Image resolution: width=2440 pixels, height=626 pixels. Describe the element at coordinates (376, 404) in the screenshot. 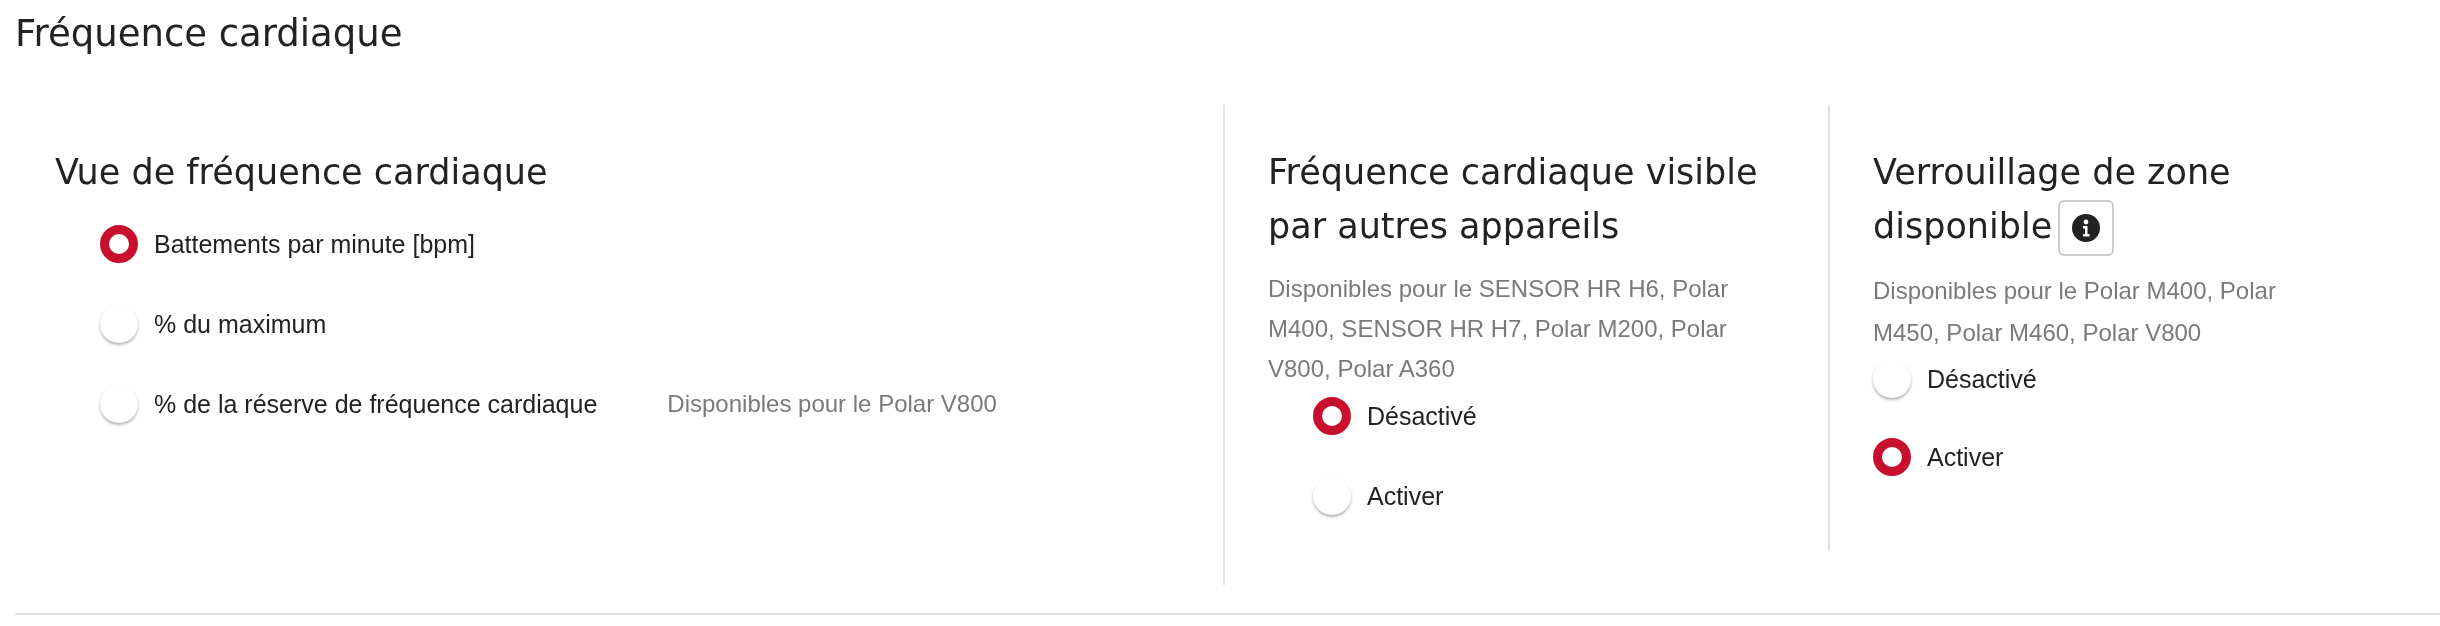

I see `option-label: % de la réserve de fréquence cardiaque` at that location.